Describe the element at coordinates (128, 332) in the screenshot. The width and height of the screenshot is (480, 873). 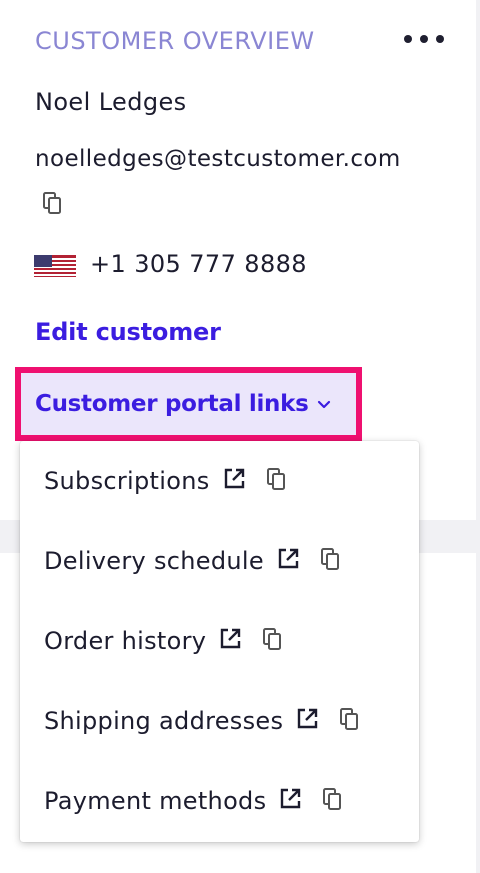
I see `edit-customer-link: Edit customer` at that location.